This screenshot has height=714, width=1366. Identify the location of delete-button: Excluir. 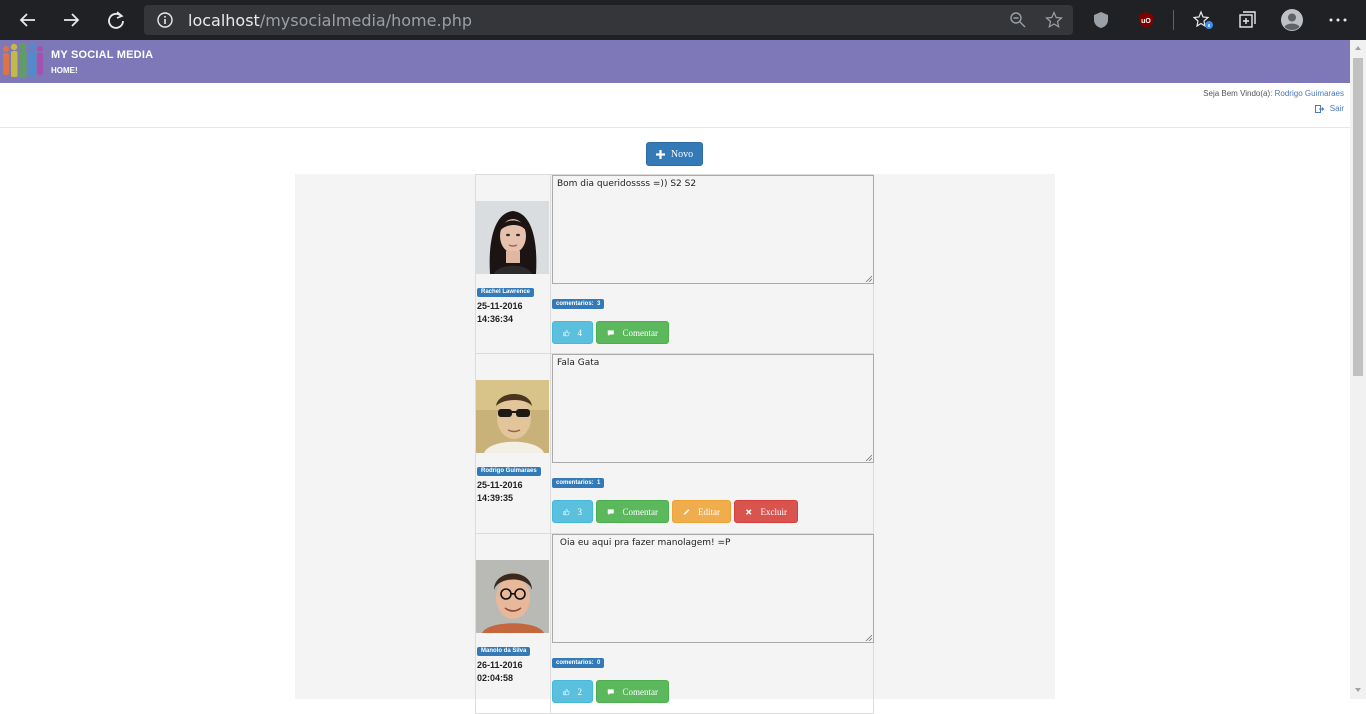
(766, 511).